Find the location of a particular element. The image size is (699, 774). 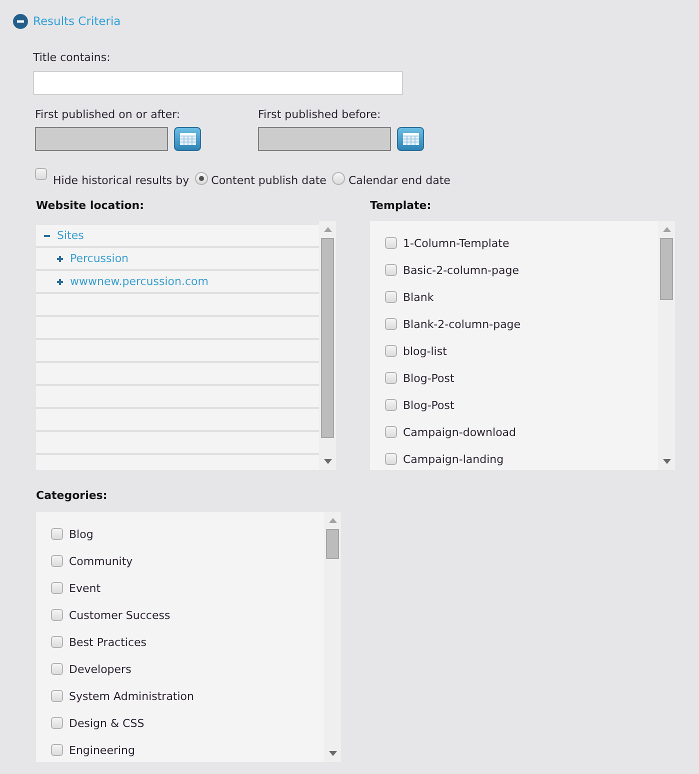

option-label: Campaign-landing is located at coordinates (453, 459).